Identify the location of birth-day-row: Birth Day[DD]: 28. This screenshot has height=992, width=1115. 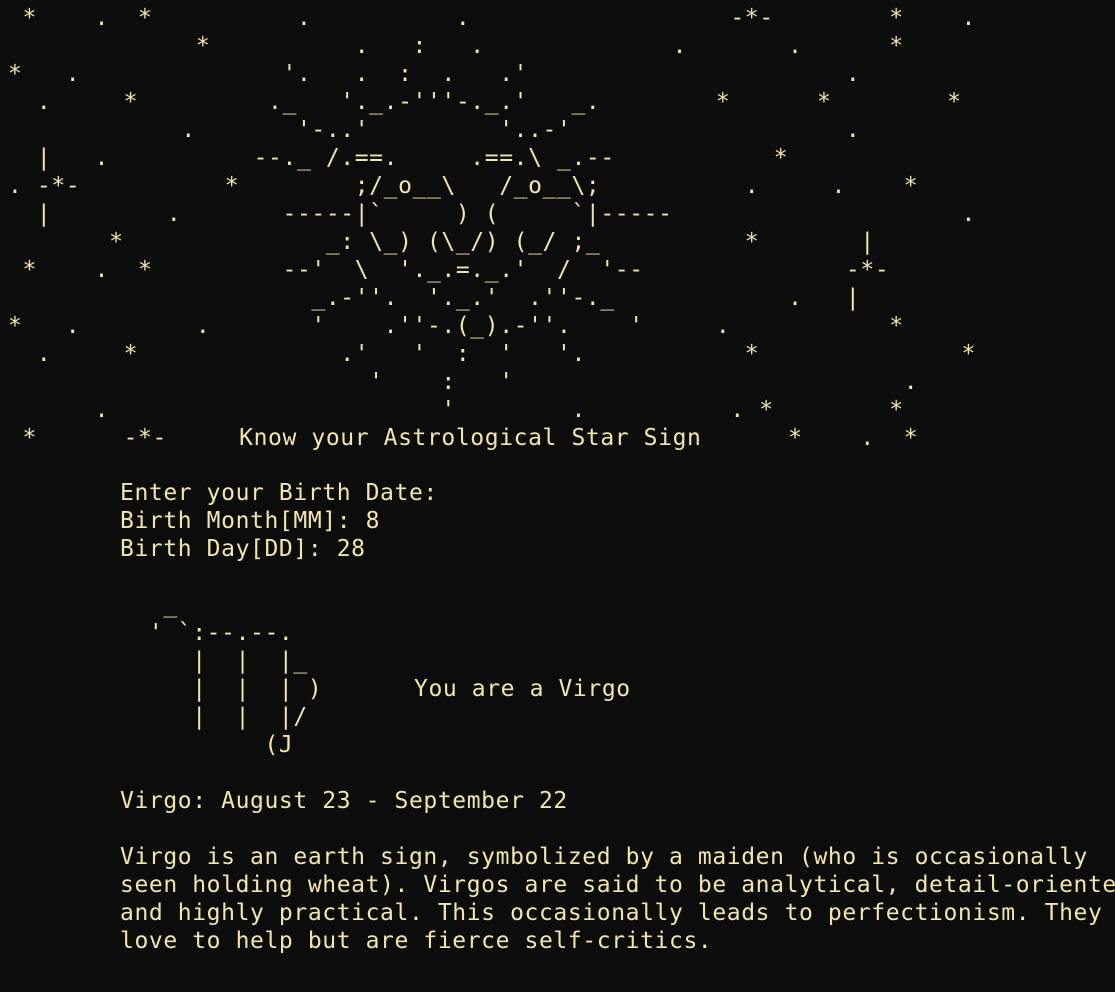
(279, 549).